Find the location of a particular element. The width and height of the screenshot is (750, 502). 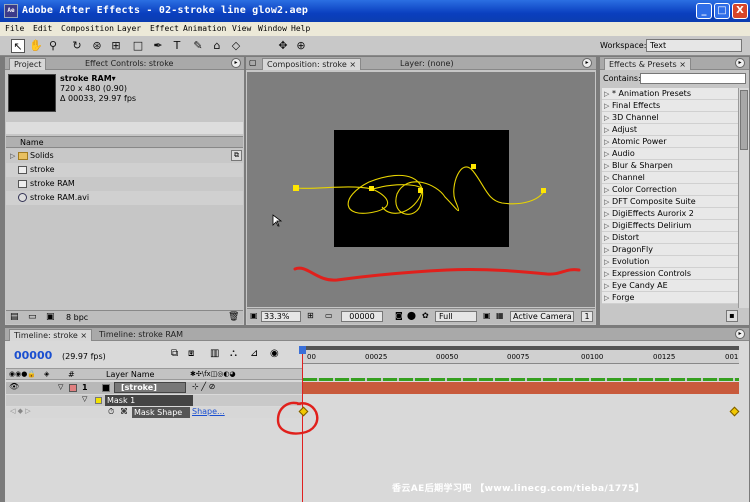

draft-3d-icon: ▥ is located at coordinates (214, 353).